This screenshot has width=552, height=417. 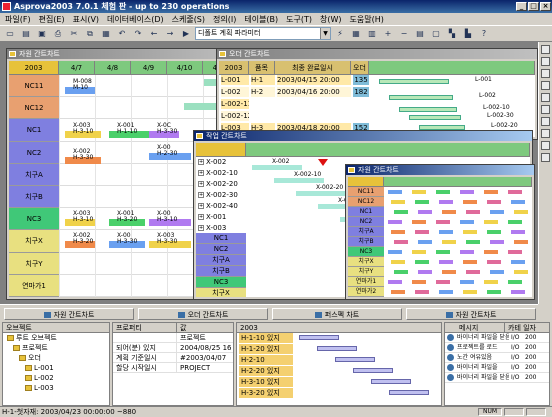 I want to click on object-tree: 루트 오브젝트 프로젝트 오더 L-001 L-002 L-003, so click(x=56, y=363).